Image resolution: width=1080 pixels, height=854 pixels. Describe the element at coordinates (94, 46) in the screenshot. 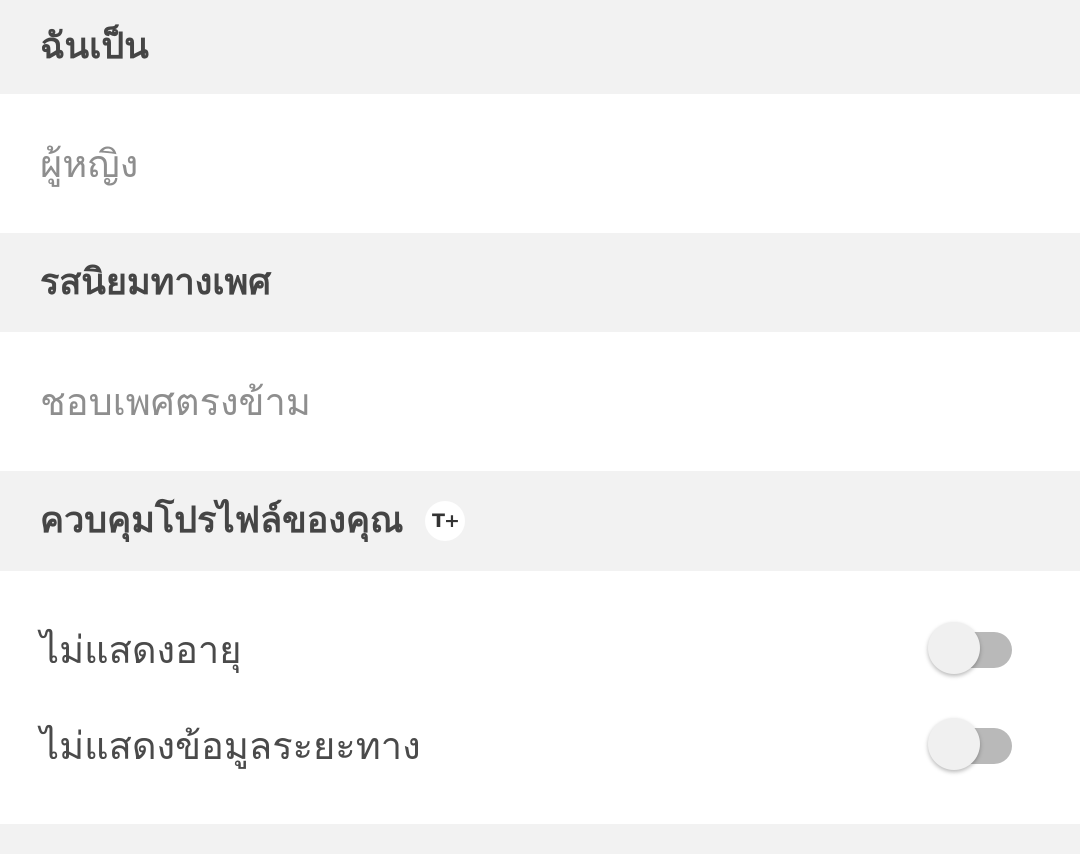

I see `section-title-gender: ฉันเป็น` at that location.